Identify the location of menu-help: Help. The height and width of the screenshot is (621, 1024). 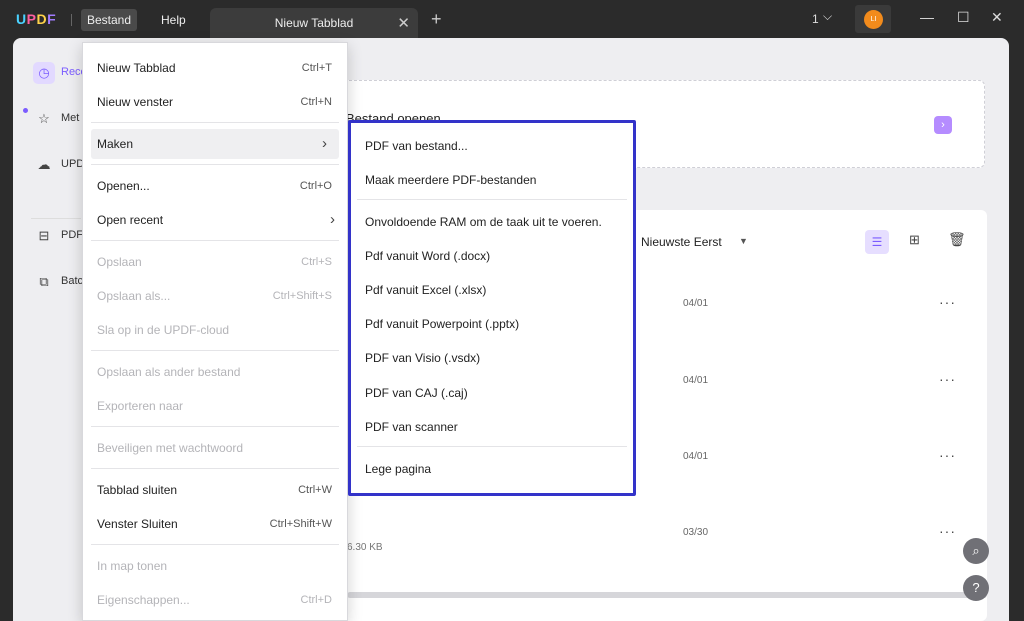
(173, 20).